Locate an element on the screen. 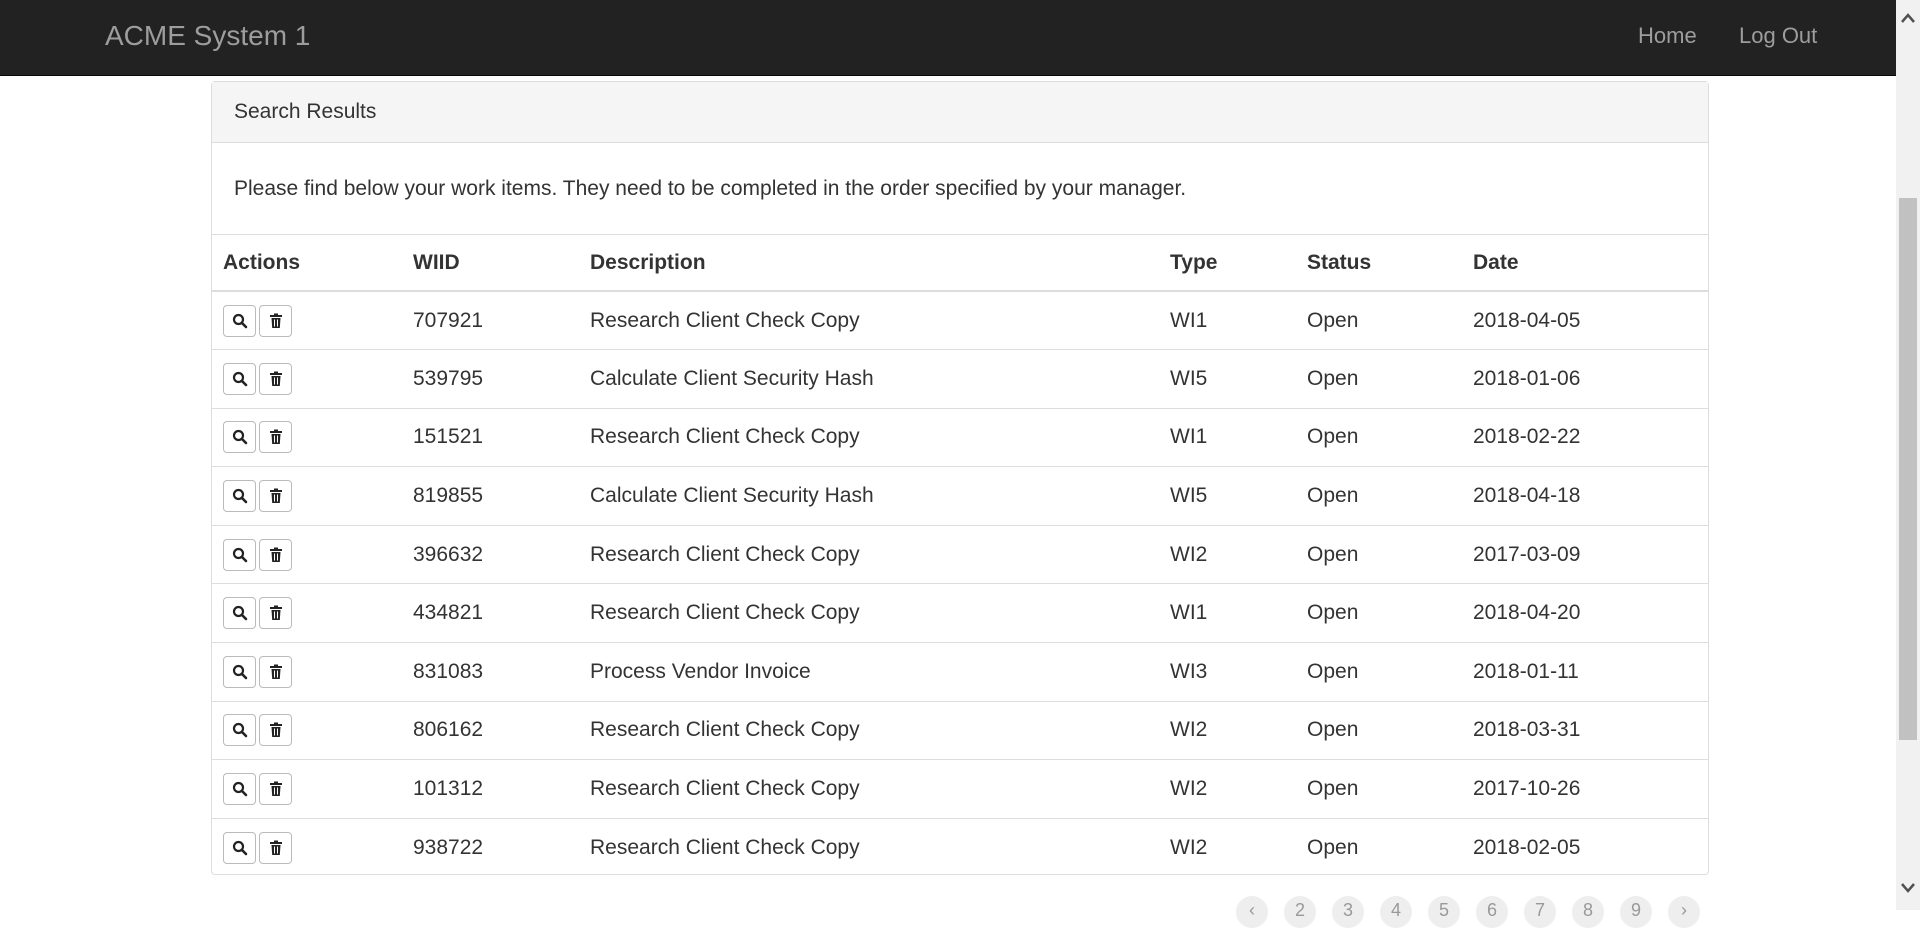 The height and width of the screenshot is (928, 1920). pagination-item: 6 is located at coordinates (1492, 912).